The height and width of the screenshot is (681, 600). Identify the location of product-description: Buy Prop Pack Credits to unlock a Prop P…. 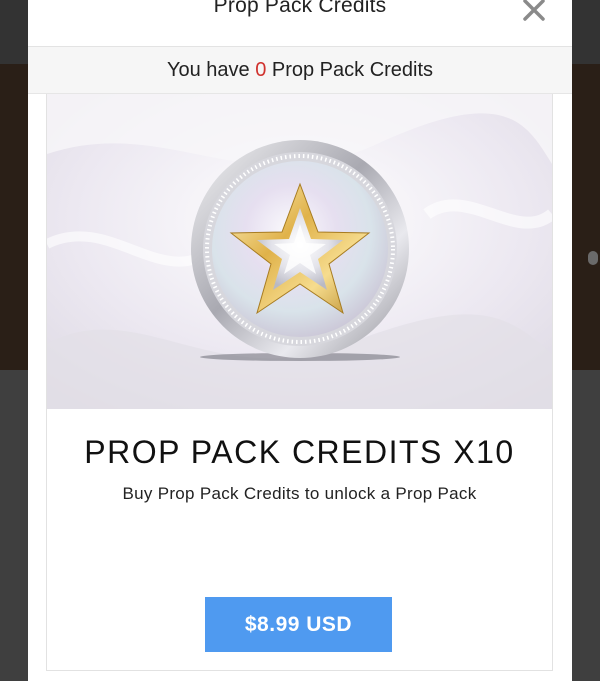
(299, 493).